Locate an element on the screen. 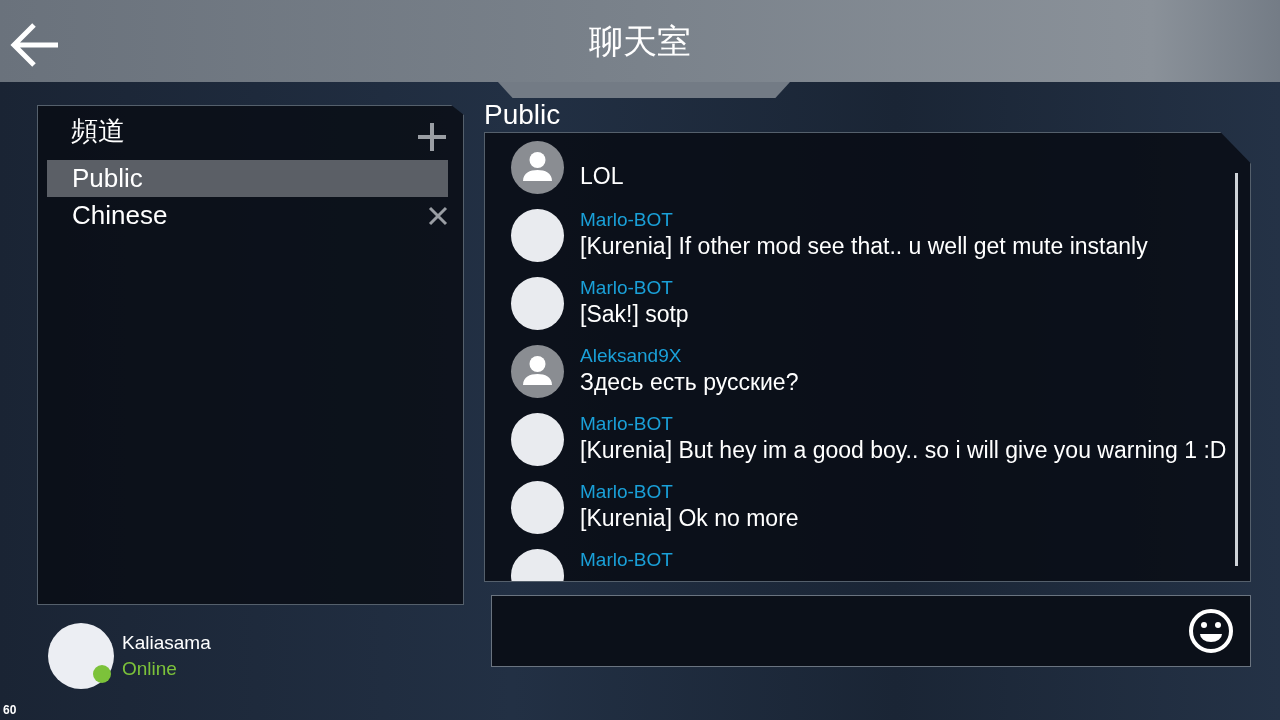  back-arrow-icon is located at coordinates (35, 45).